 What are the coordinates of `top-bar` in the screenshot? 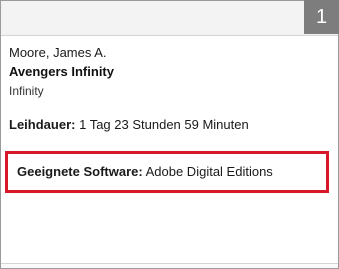 It's located at (169, 18).